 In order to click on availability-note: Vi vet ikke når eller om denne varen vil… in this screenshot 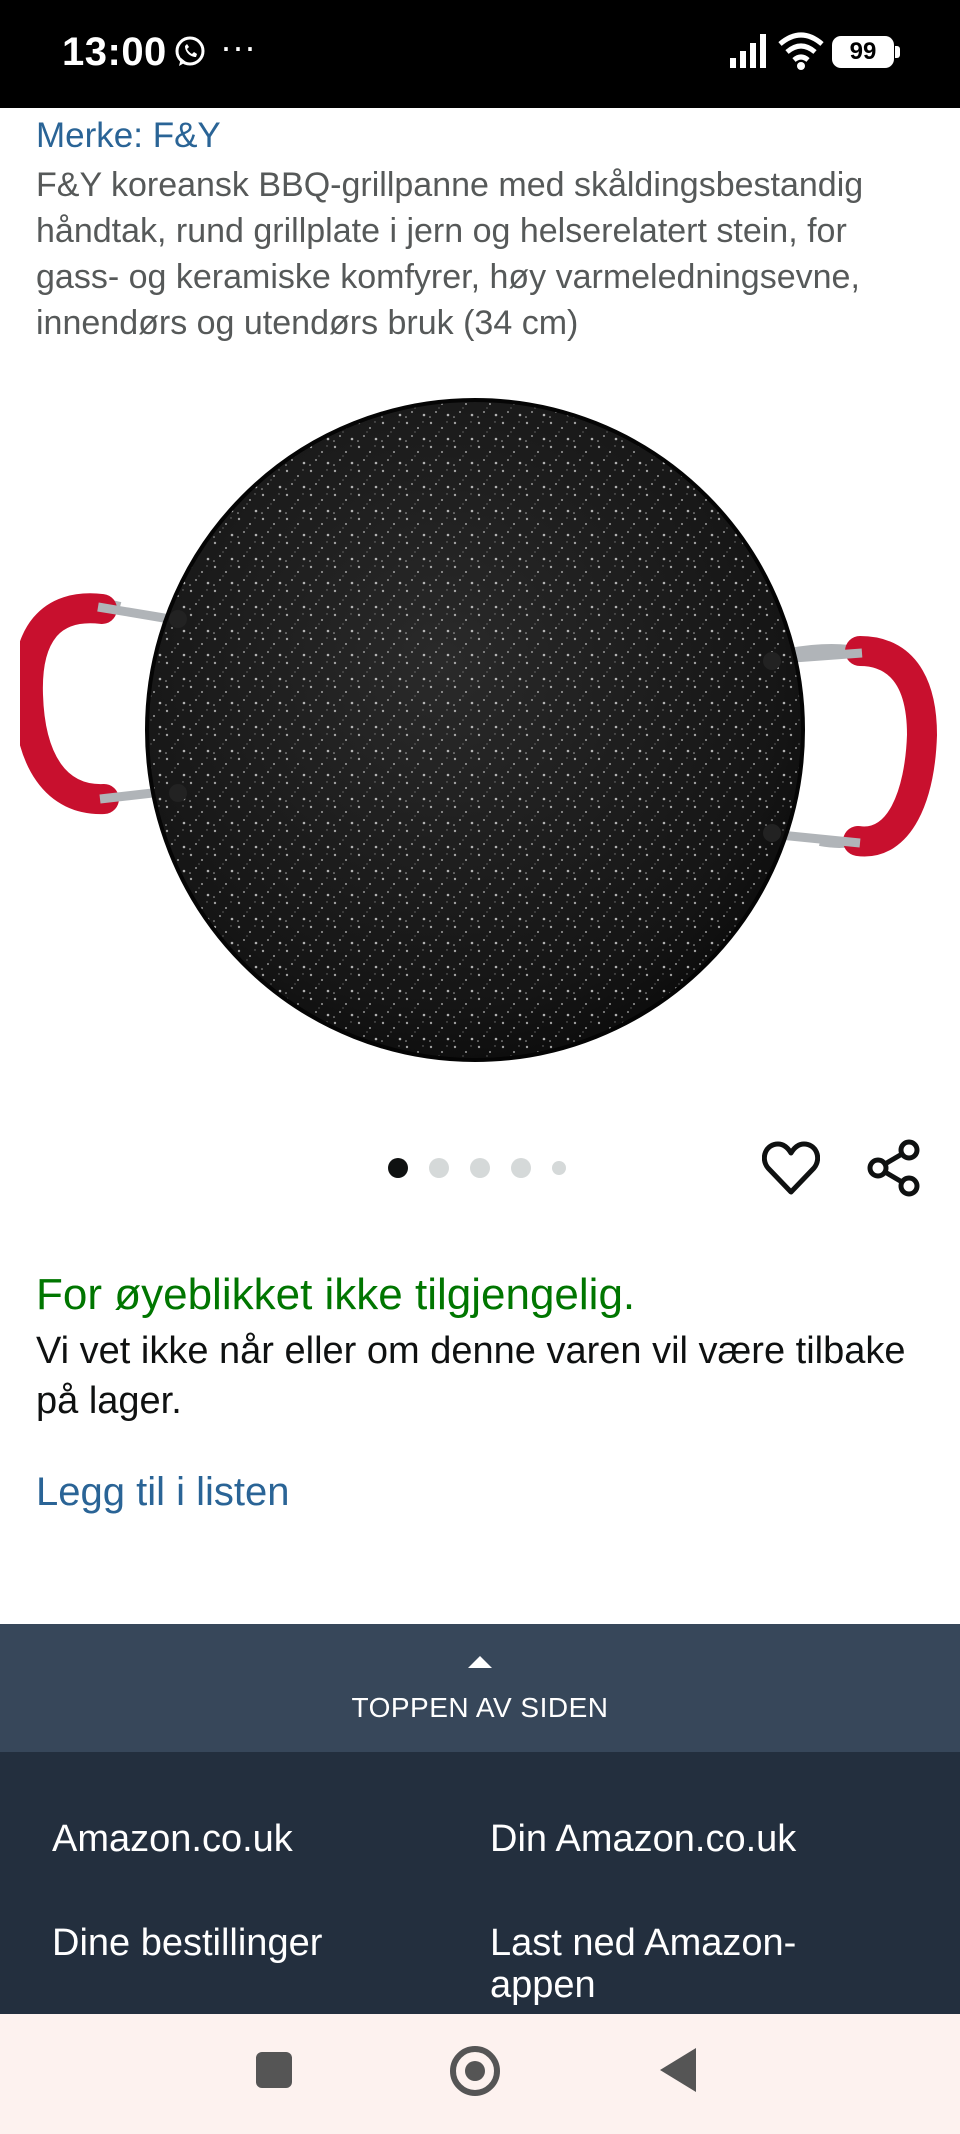, I will do `click(471, 1376)`.